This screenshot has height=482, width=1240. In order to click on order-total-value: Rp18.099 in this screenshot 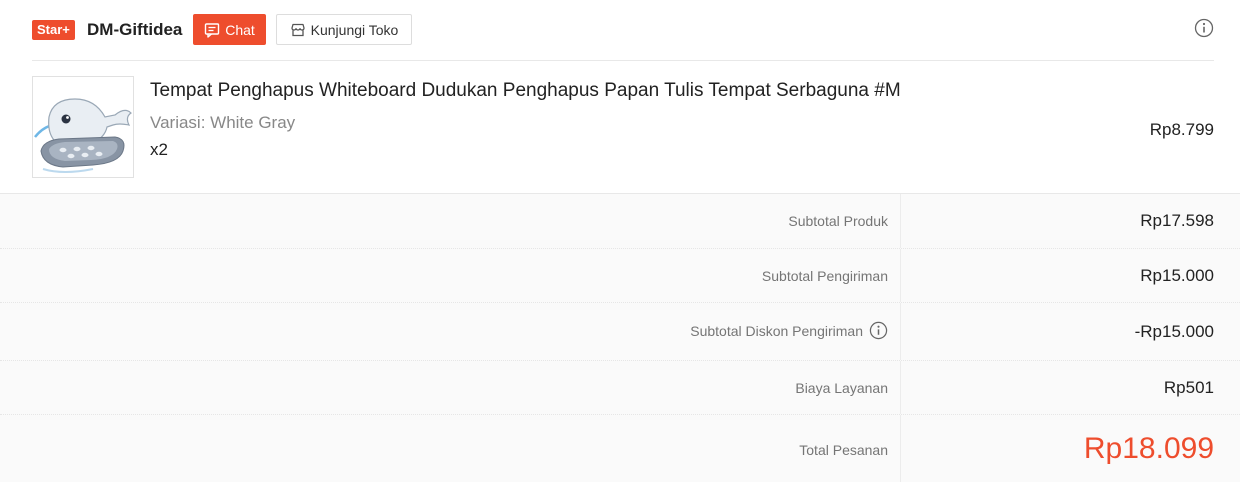, I will do `click(1148, 448)`.